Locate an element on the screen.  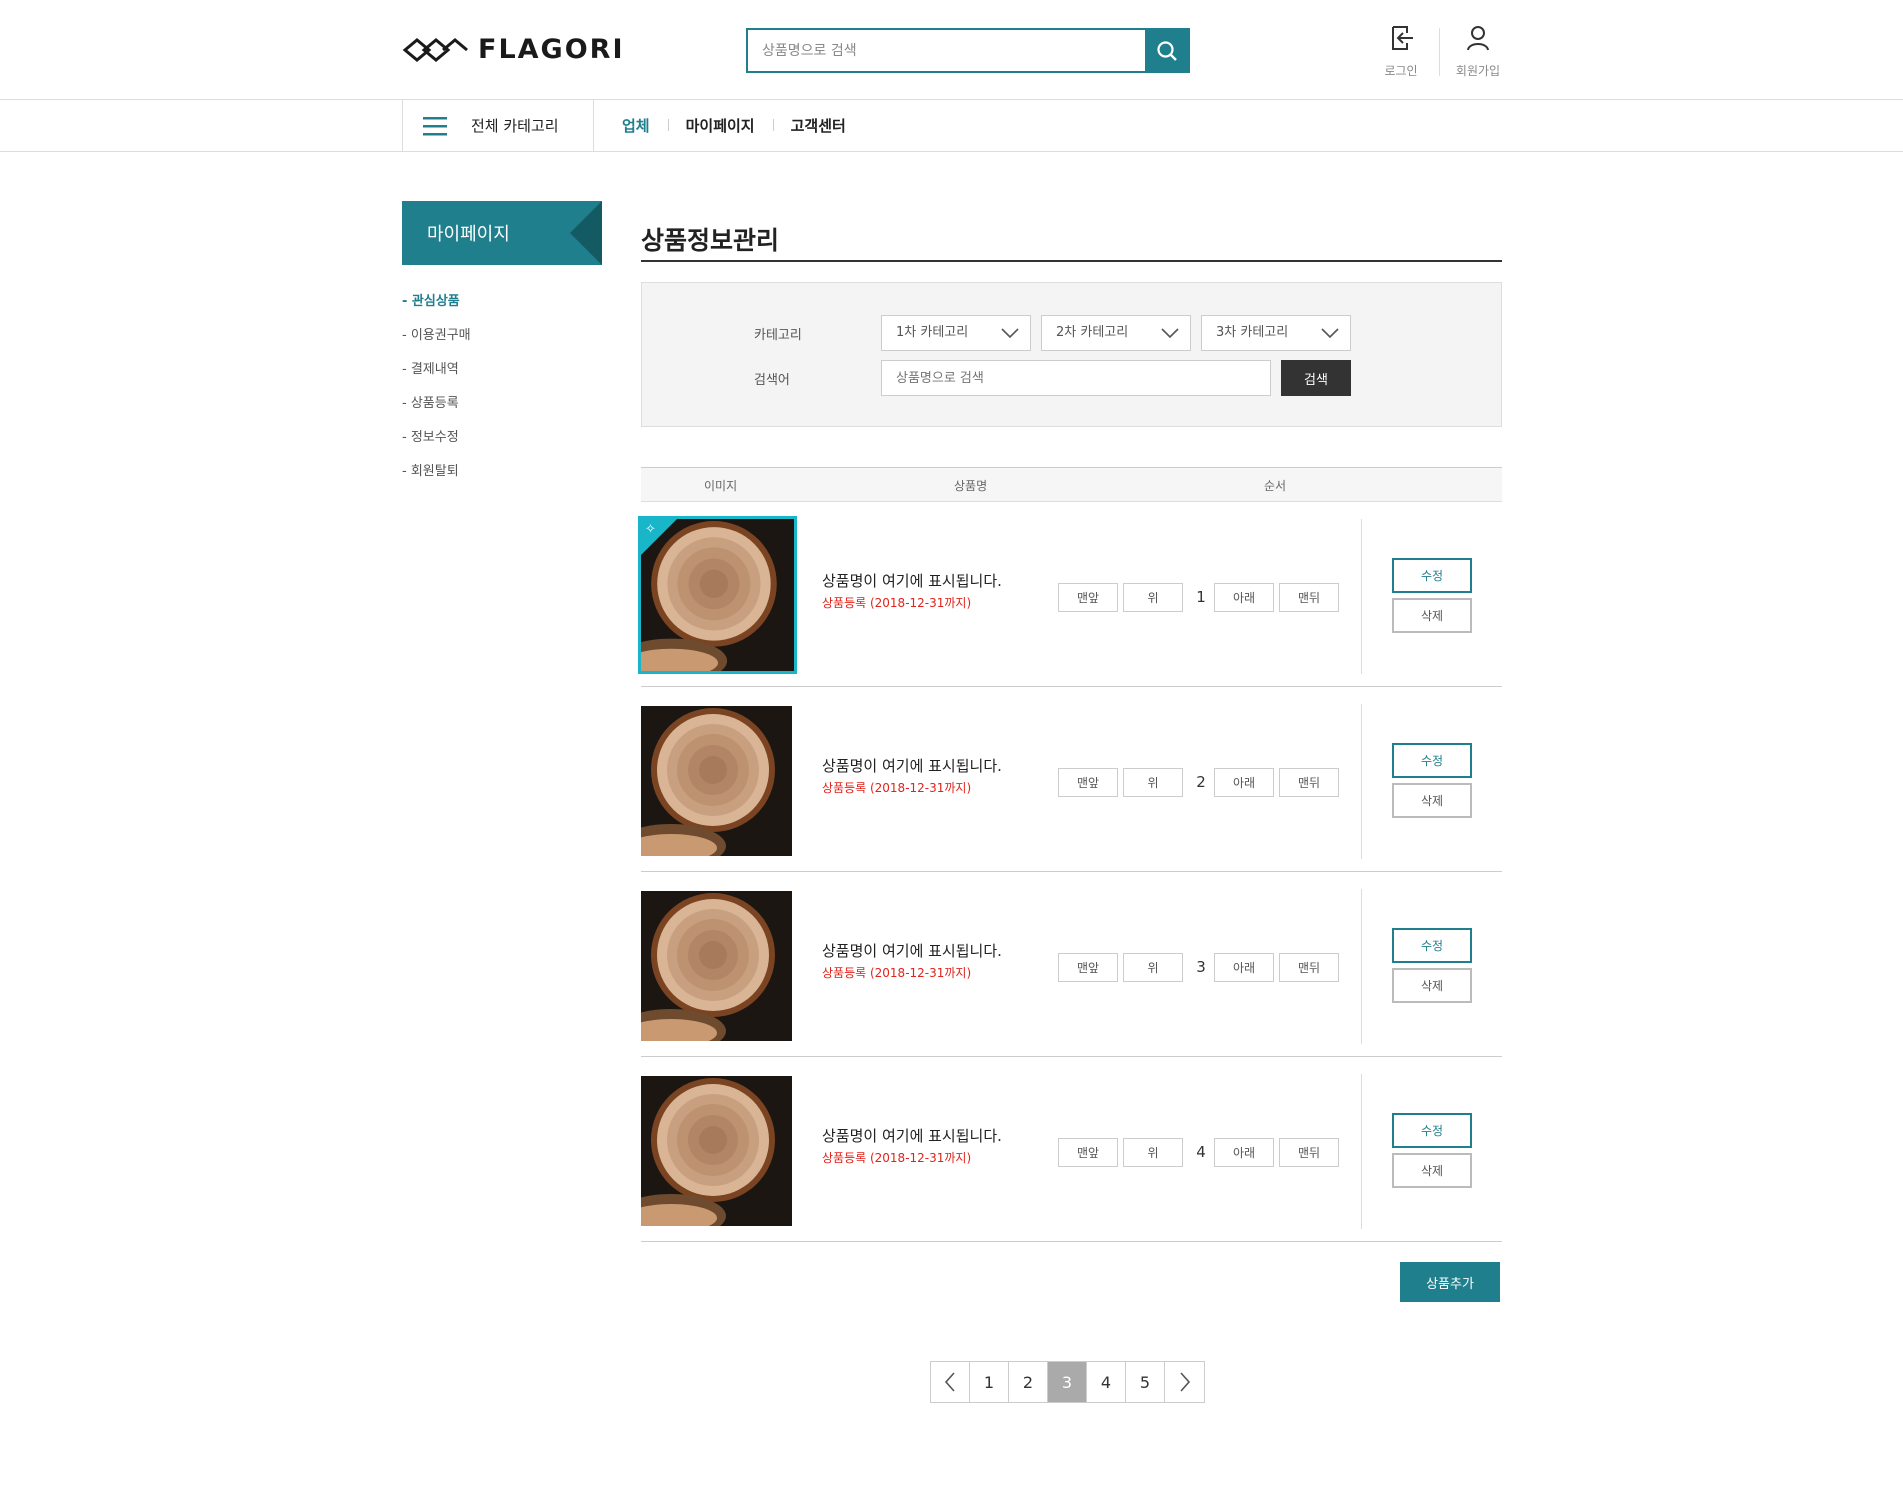
category3-select: 3차 카테고리 is located at coordinates (1276, 333).